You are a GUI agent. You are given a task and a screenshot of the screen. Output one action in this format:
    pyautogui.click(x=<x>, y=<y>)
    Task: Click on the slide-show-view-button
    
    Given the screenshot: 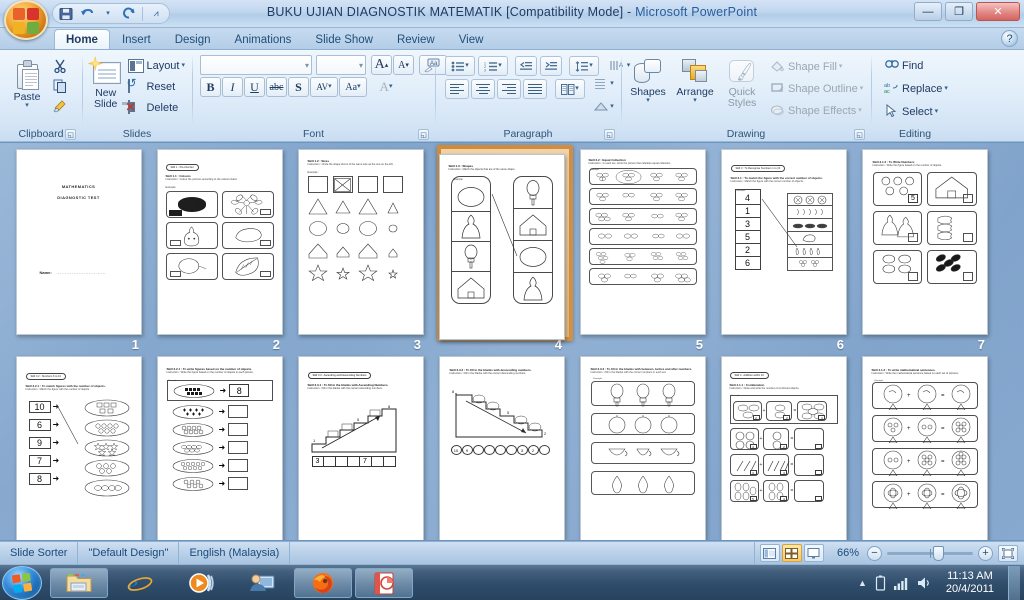 What is the action you would take?
    pyautogui.click(x=813, y=553)
    